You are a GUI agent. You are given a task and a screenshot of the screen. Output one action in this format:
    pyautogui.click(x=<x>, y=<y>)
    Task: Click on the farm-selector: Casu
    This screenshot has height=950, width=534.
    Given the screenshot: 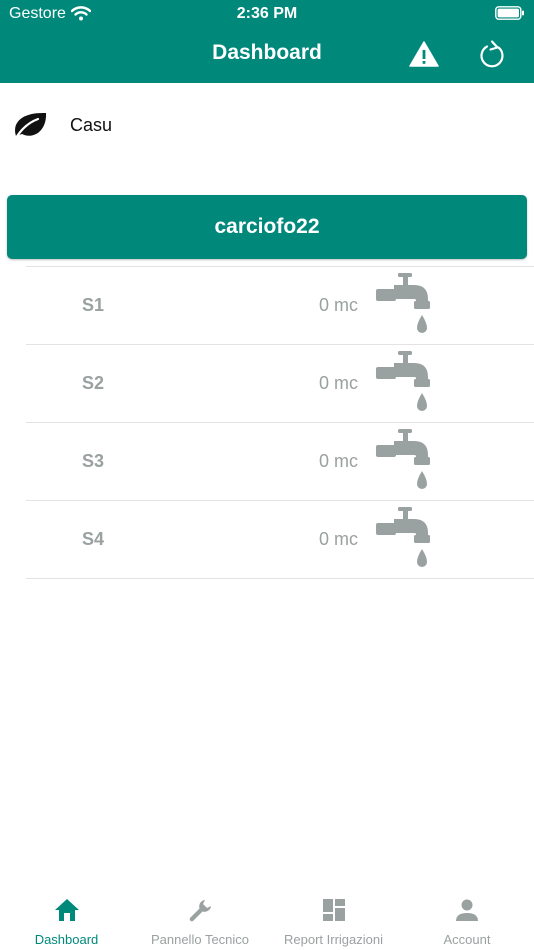 What is the action you would take?
    pyautogui.click(x=267, y=125)
    